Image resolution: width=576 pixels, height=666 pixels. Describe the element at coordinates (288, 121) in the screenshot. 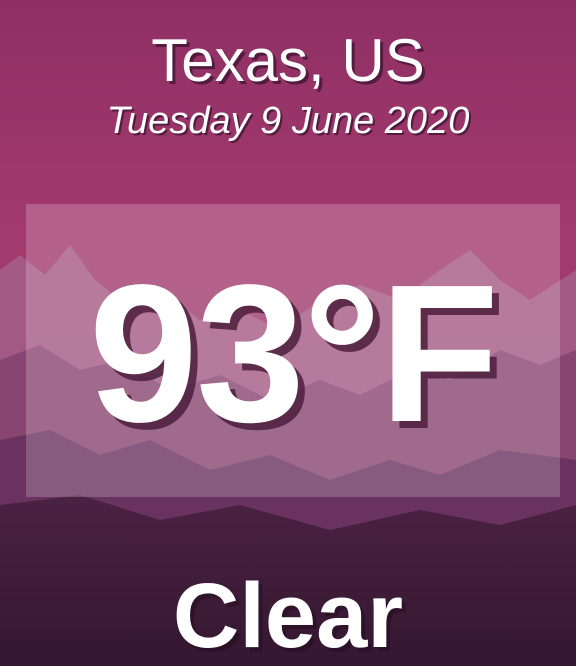

I see `date-label: Tuesday 9 June 2020` at that location.